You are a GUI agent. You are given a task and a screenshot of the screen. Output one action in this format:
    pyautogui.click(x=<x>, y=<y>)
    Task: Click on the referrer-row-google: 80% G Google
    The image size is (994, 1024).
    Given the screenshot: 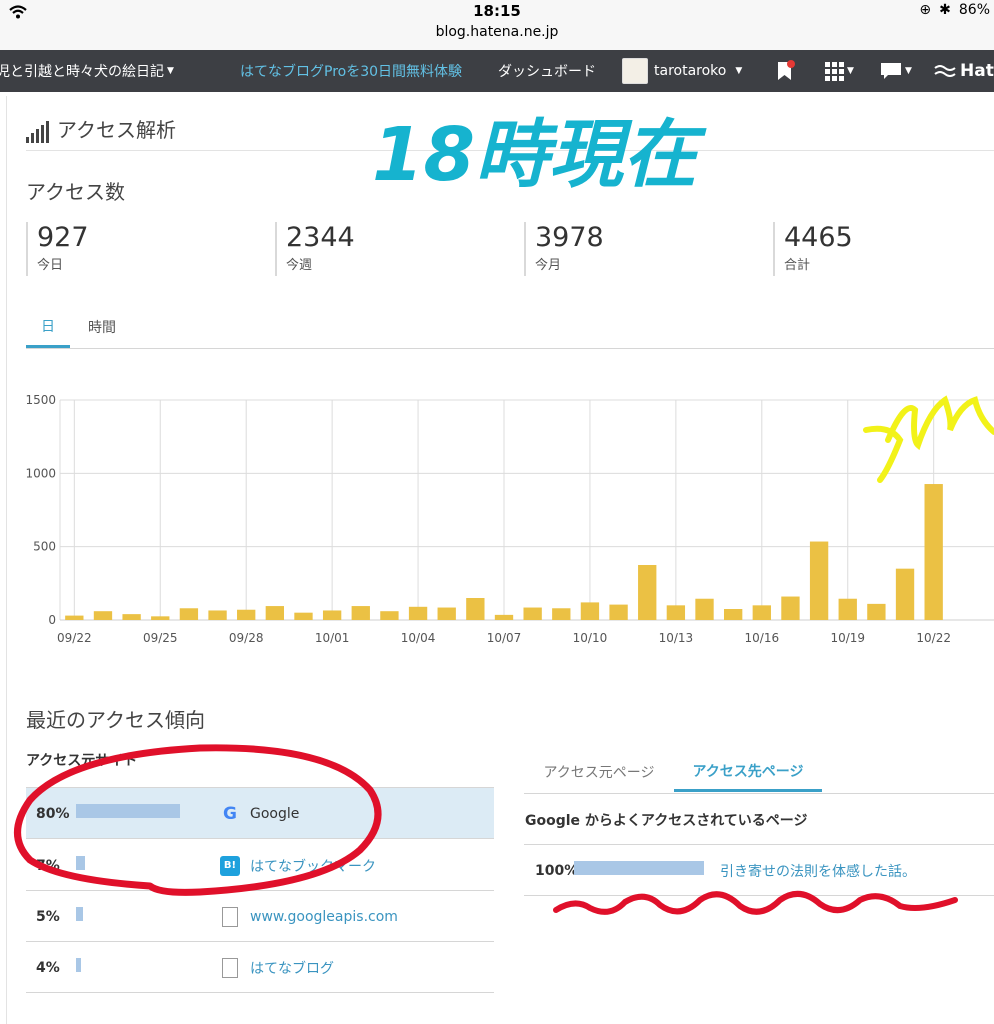 What is the action you would take?
    pyautogui.click(x=260, y=813)
    